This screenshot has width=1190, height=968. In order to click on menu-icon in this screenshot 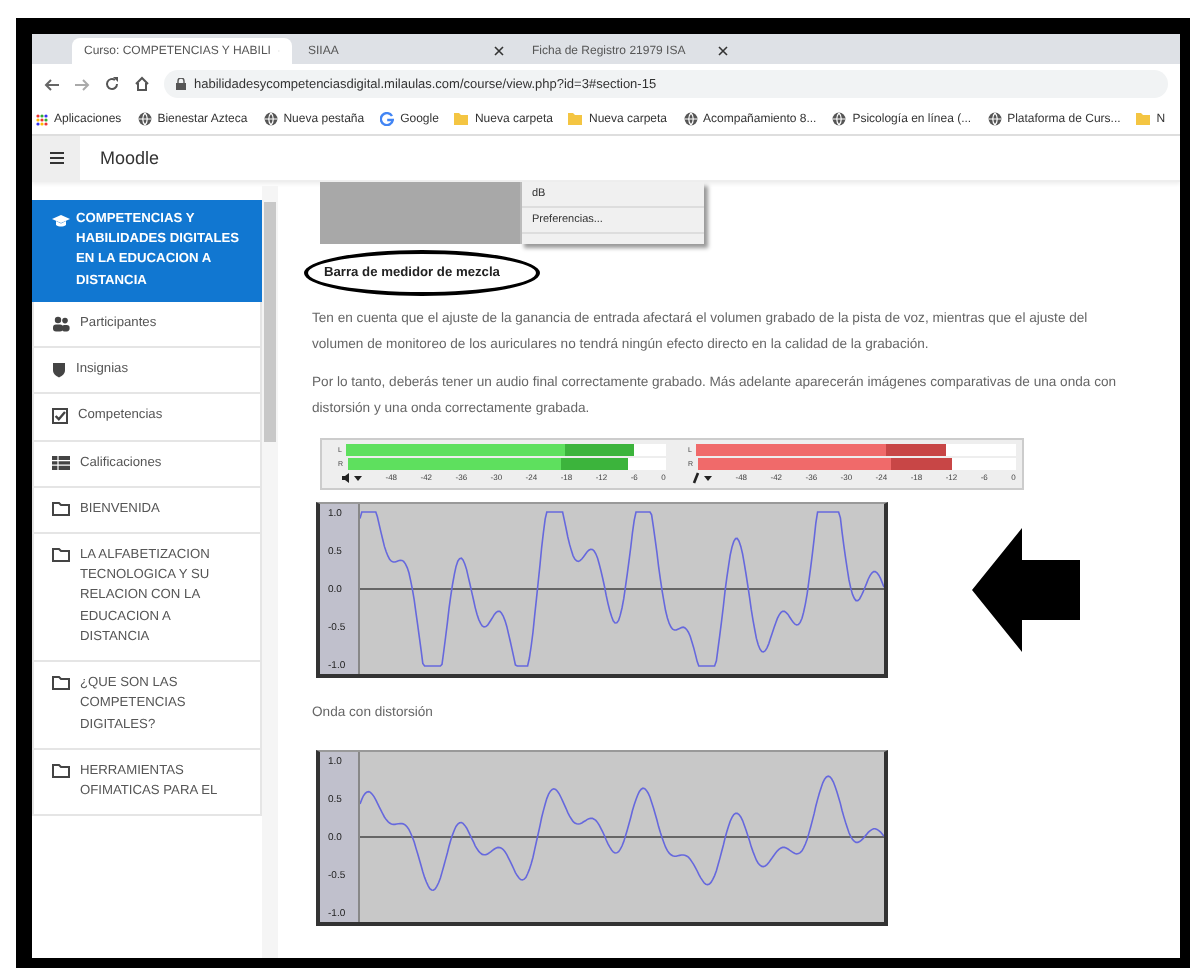, I will do `click(56, 158)`.